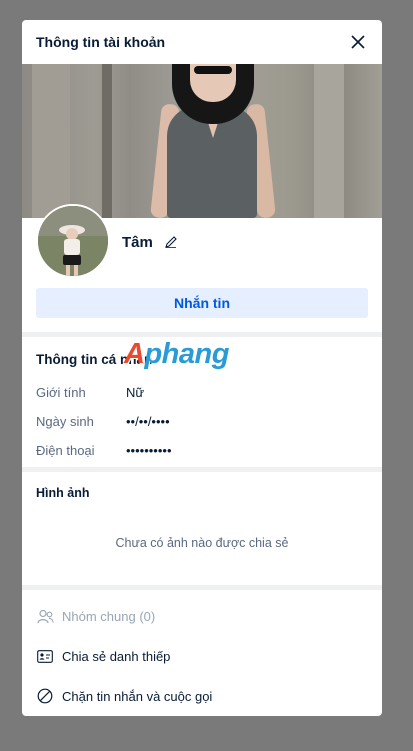 This screenshot has width=413, height=751. Describe the element at coordinates (202, 421) in the screenshot. I see `info-row-birthday: Ngày sinh ••/••/••••` at that location.